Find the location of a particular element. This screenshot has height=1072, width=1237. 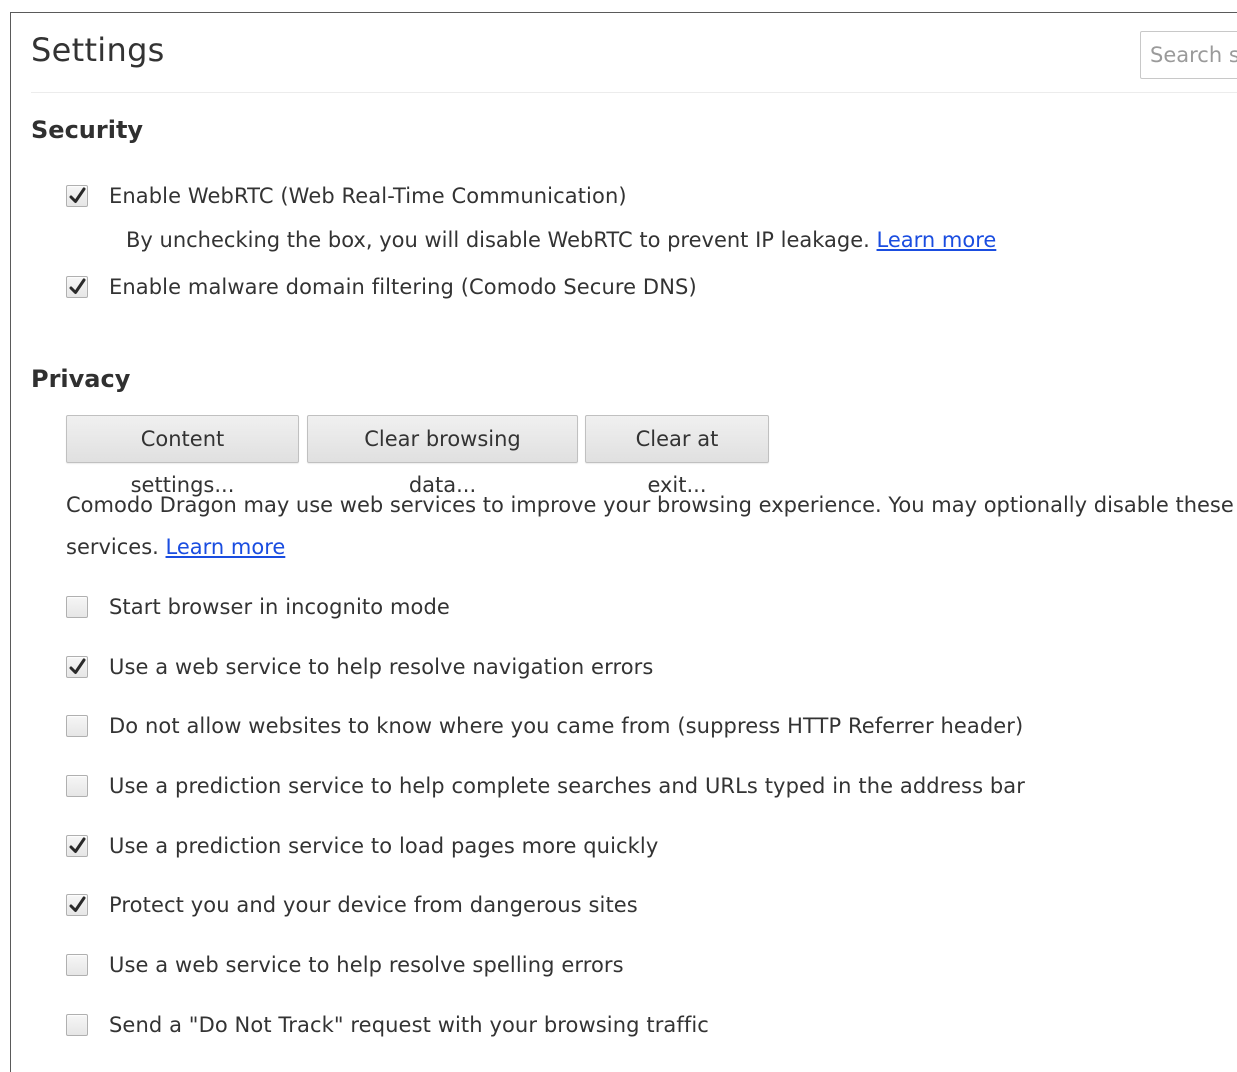

malware-filtering-checkbox is located at coordinates (77, 287).